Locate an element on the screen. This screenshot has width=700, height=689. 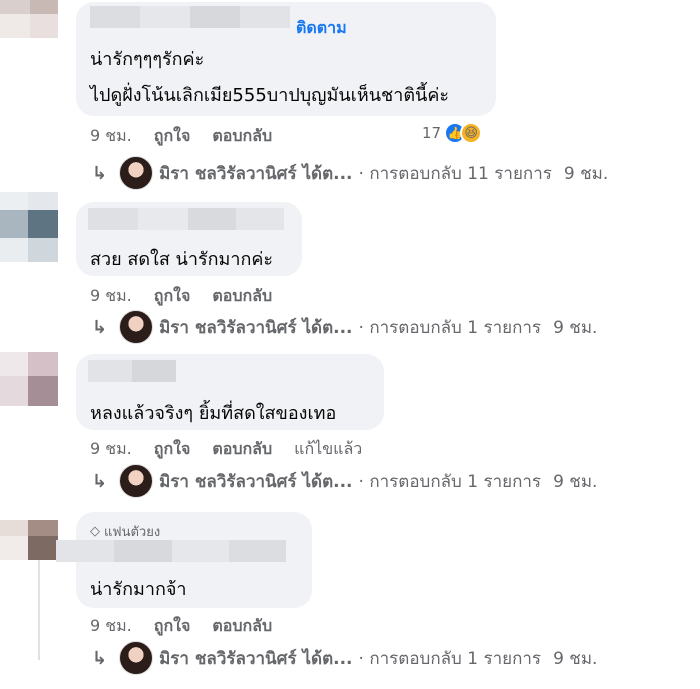
comment-actions: 9 ชม. ถูกใจ ตอบกลับ แก้ไขแล้ว is located at coordinates (237, 449).